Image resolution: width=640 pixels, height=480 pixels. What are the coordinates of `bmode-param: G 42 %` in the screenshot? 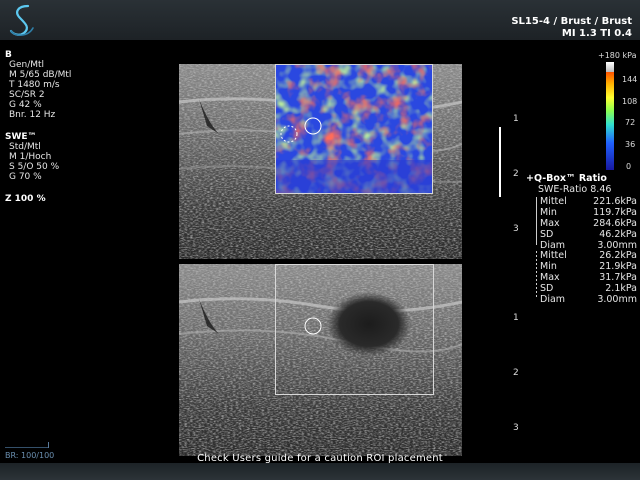 It's located at (25, 105).